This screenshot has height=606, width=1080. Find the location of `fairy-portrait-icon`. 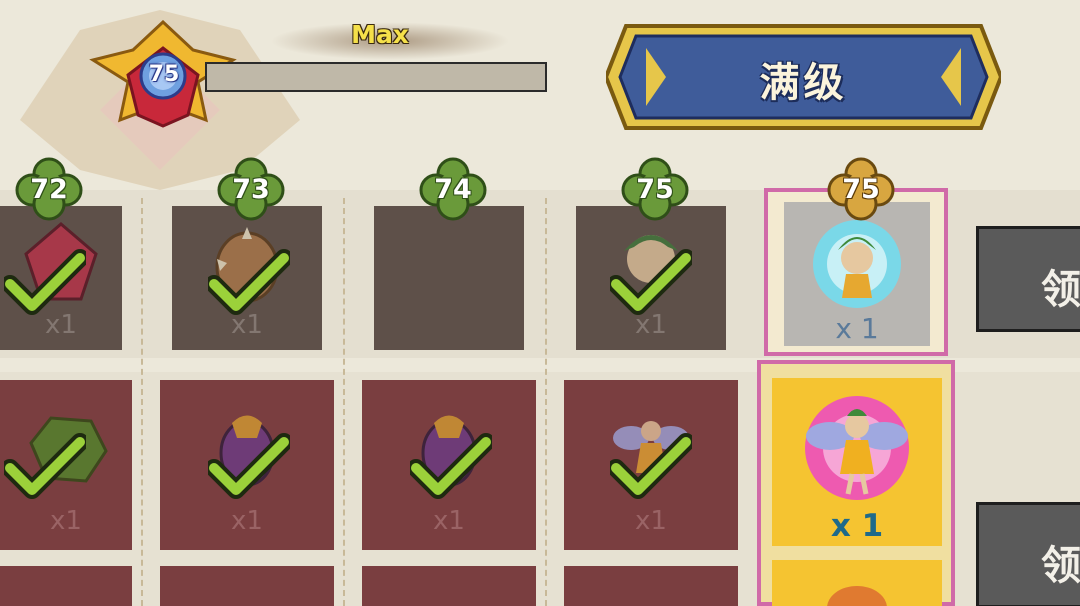

fairy-portrait-icon is located at coordinates (857, 264).